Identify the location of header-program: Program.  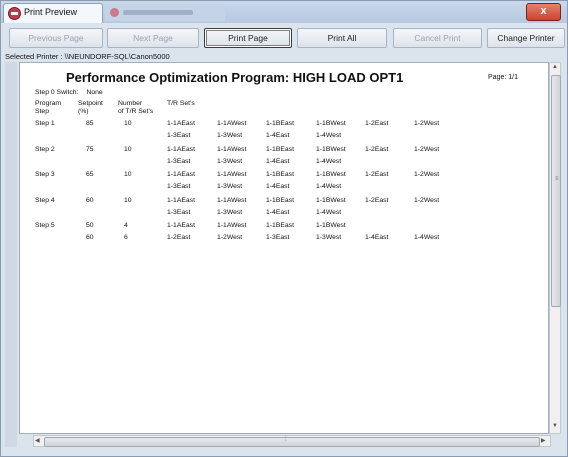
(48, 103).